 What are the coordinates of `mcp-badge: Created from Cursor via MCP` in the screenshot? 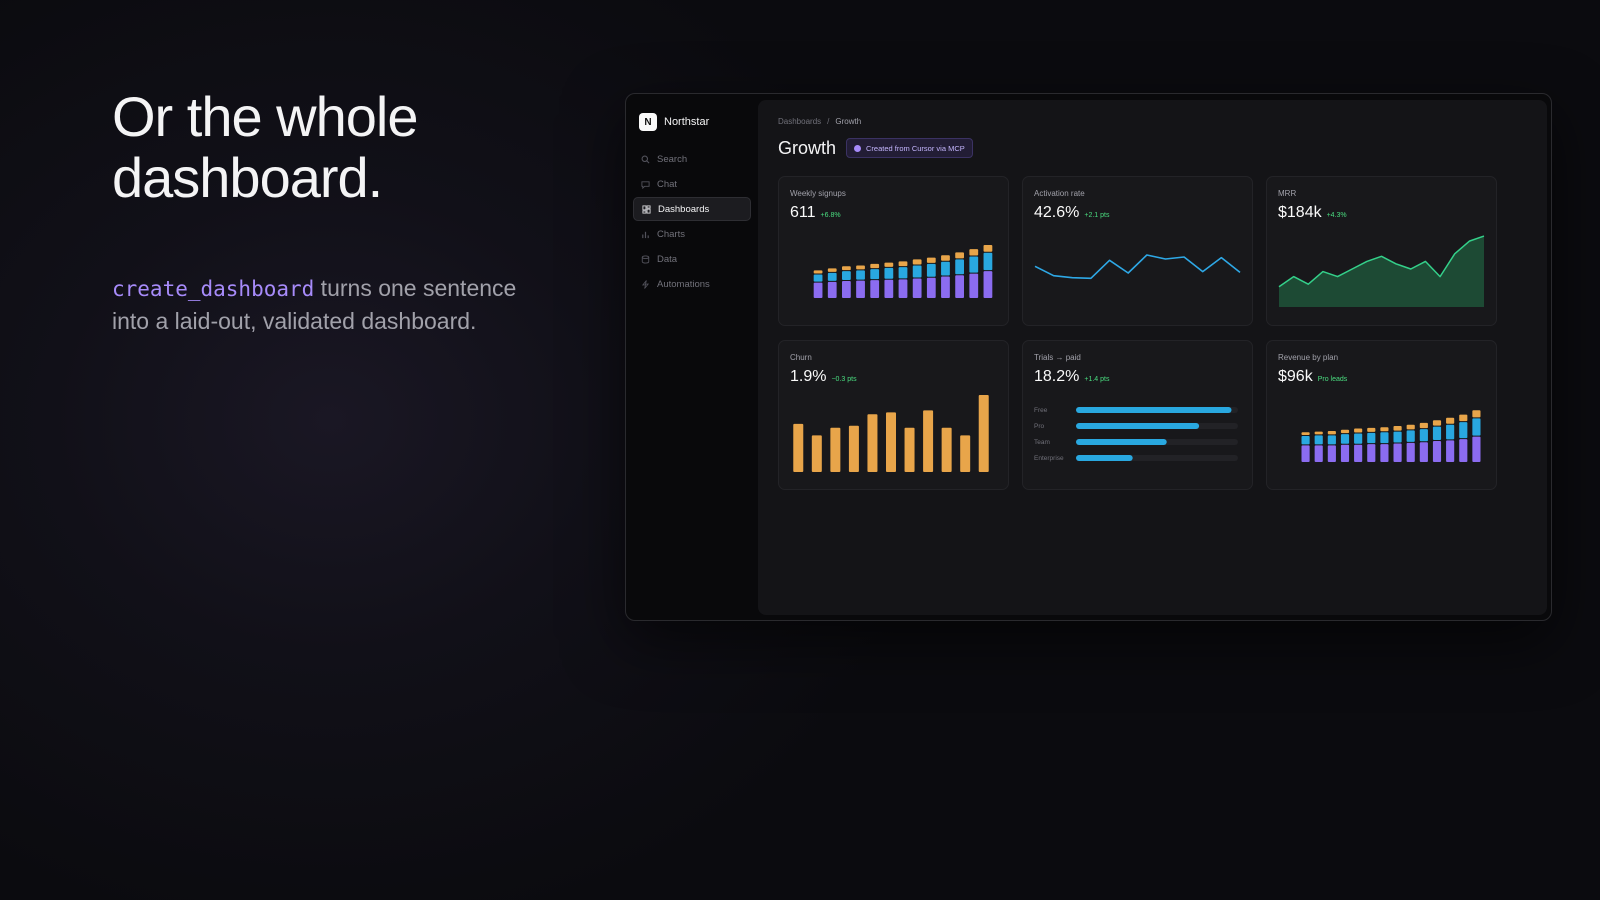 It's located at (909, 148).